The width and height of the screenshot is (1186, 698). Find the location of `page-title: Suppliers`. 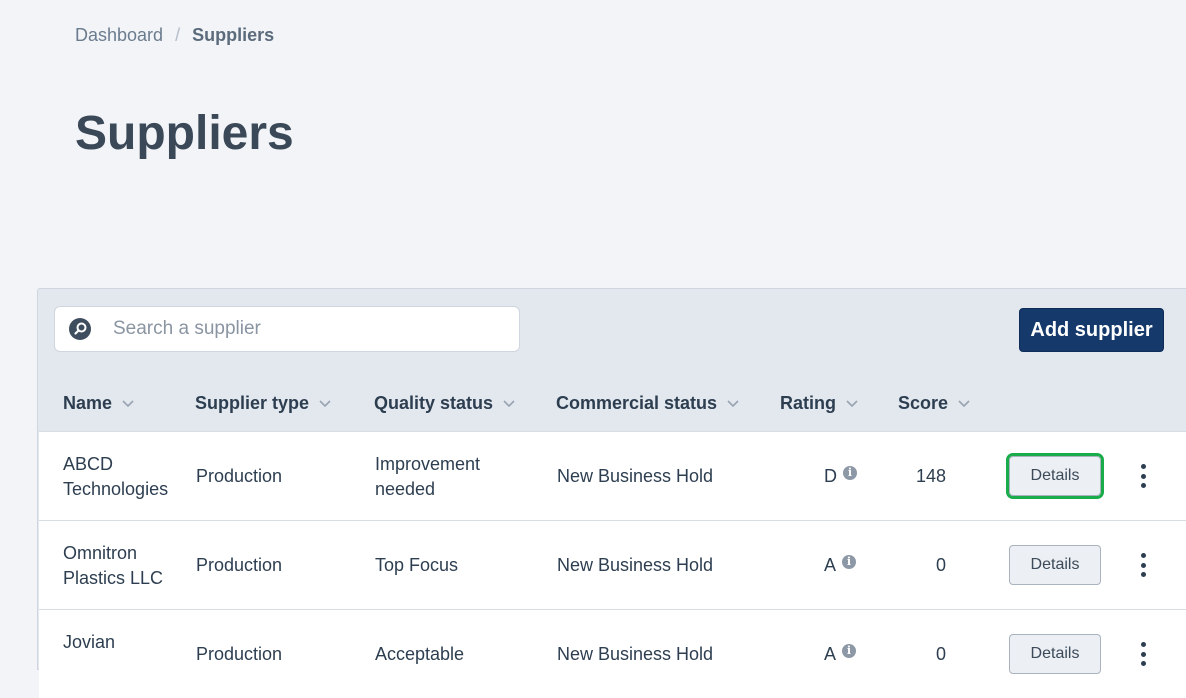

page-title: Suppliers is located at coordinates (184, 133).